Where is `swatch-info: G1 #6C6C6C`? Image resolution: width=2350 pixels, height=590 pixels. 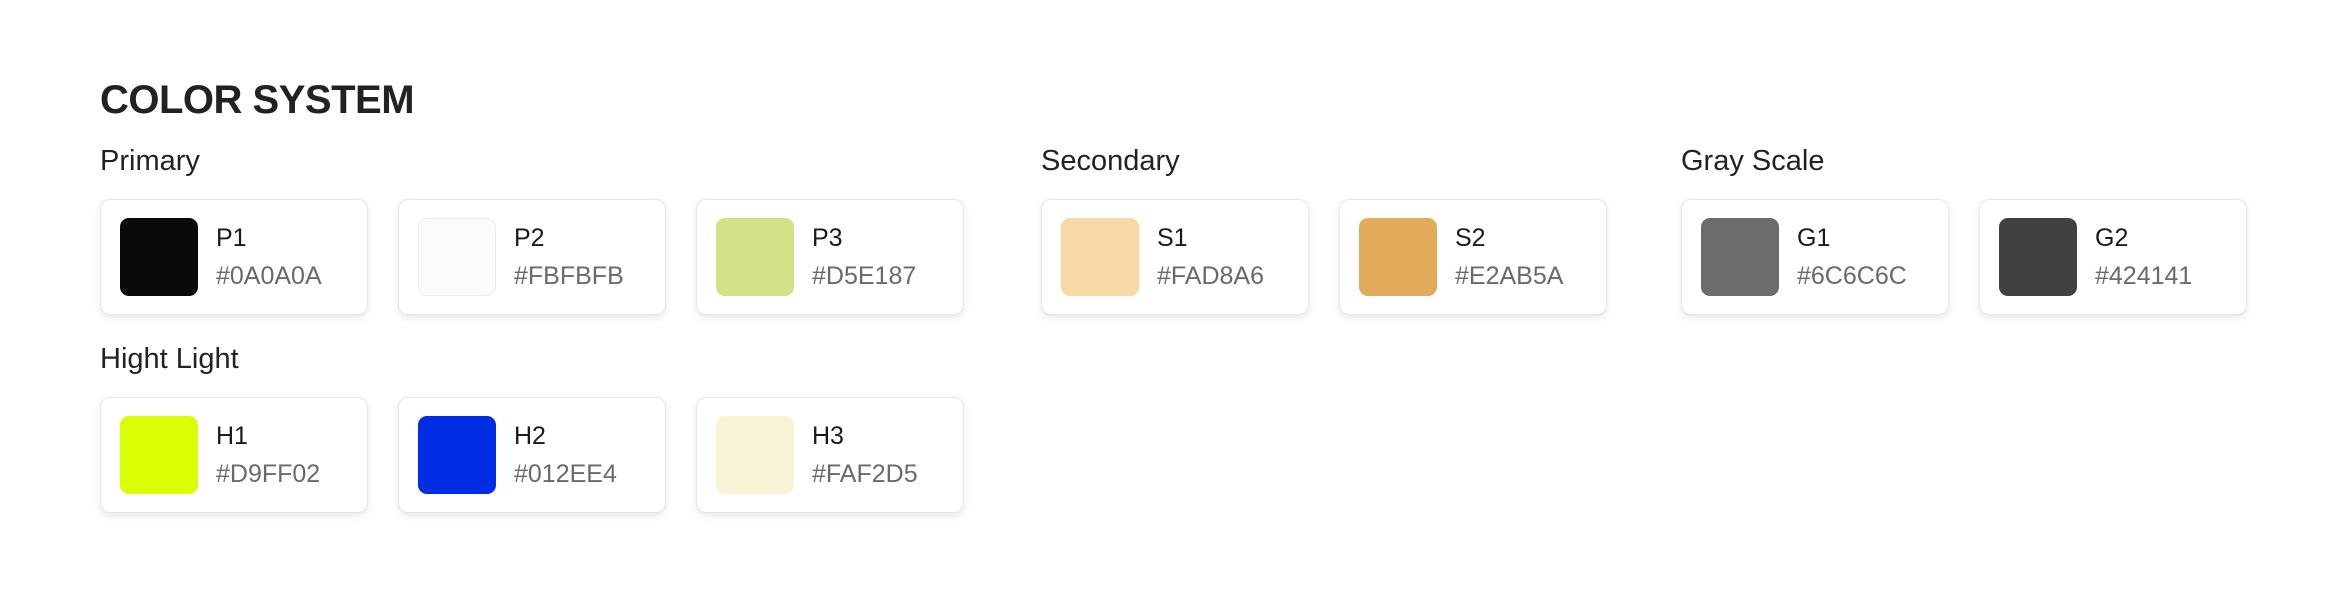 swatch-info: G1 #6C6C6C is located at coordinates (1852, 257).